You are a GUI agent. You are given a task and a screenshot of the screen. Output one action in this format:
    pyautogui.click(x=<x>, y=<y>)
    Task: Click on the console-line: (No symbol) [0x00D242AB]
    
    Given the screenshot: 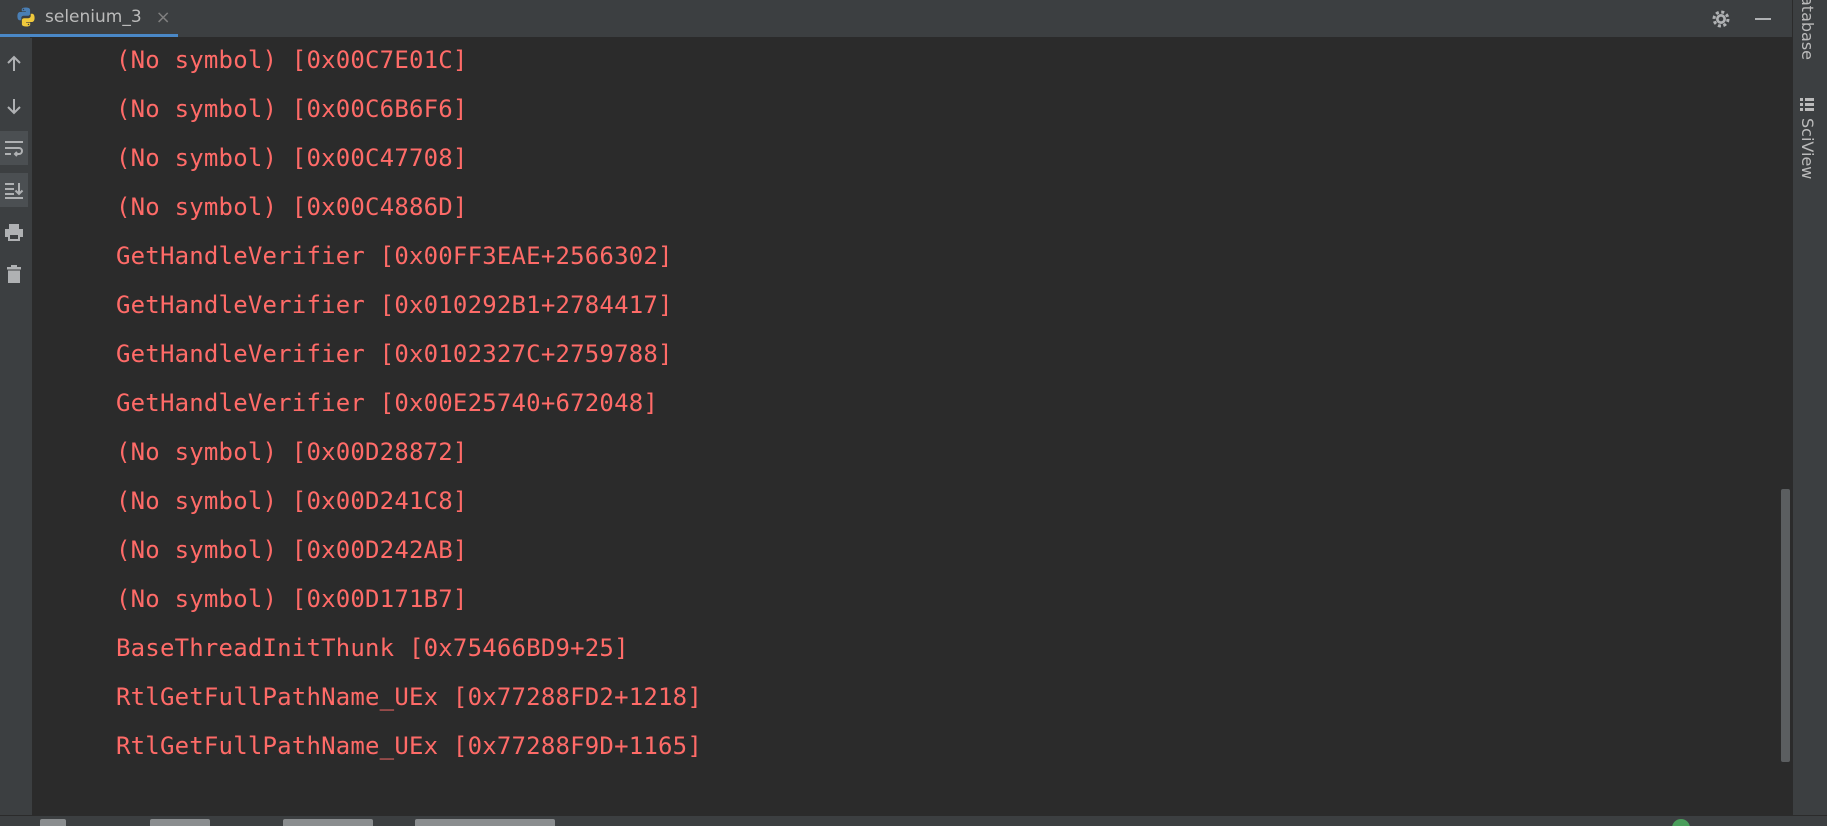 What is the action you would take?
    pyautogui.click(x=292, y=550)
    